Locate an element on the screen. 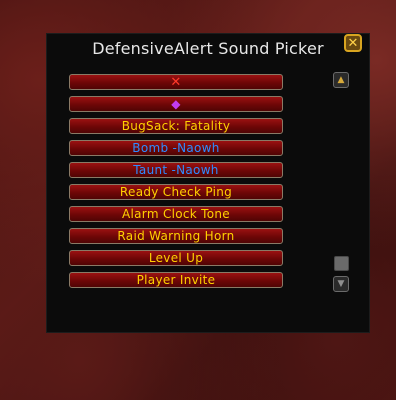  red-x-icon: ✕ is located at coordinates (176, 82).